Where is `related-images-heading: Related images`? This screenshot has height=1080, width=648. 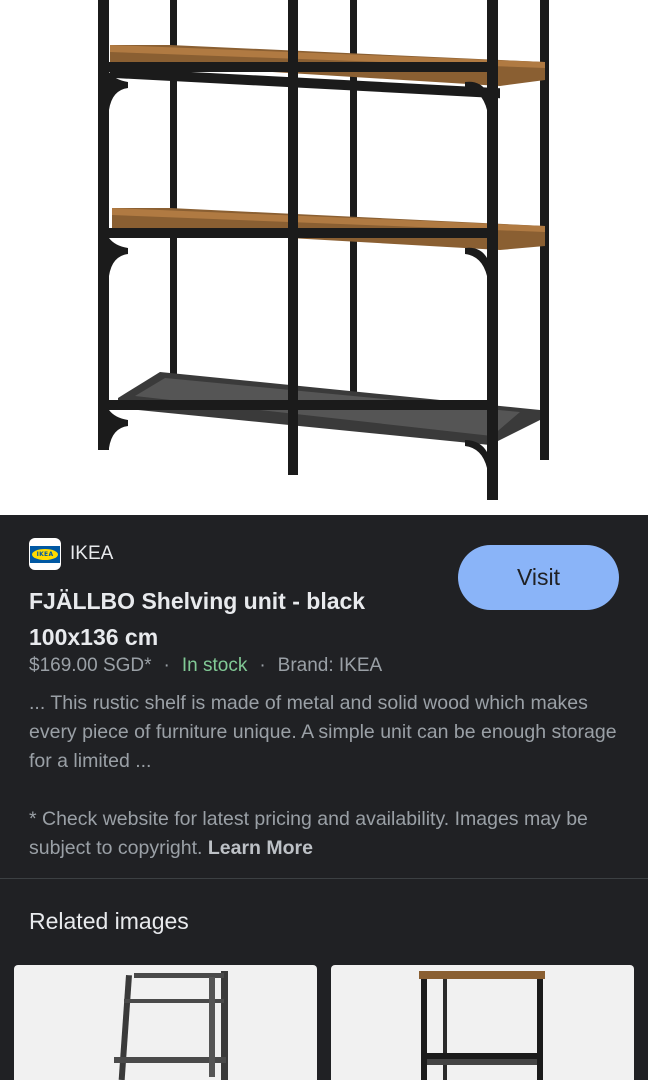 related-images-heading: Related images is located at coordinates (109, 921).